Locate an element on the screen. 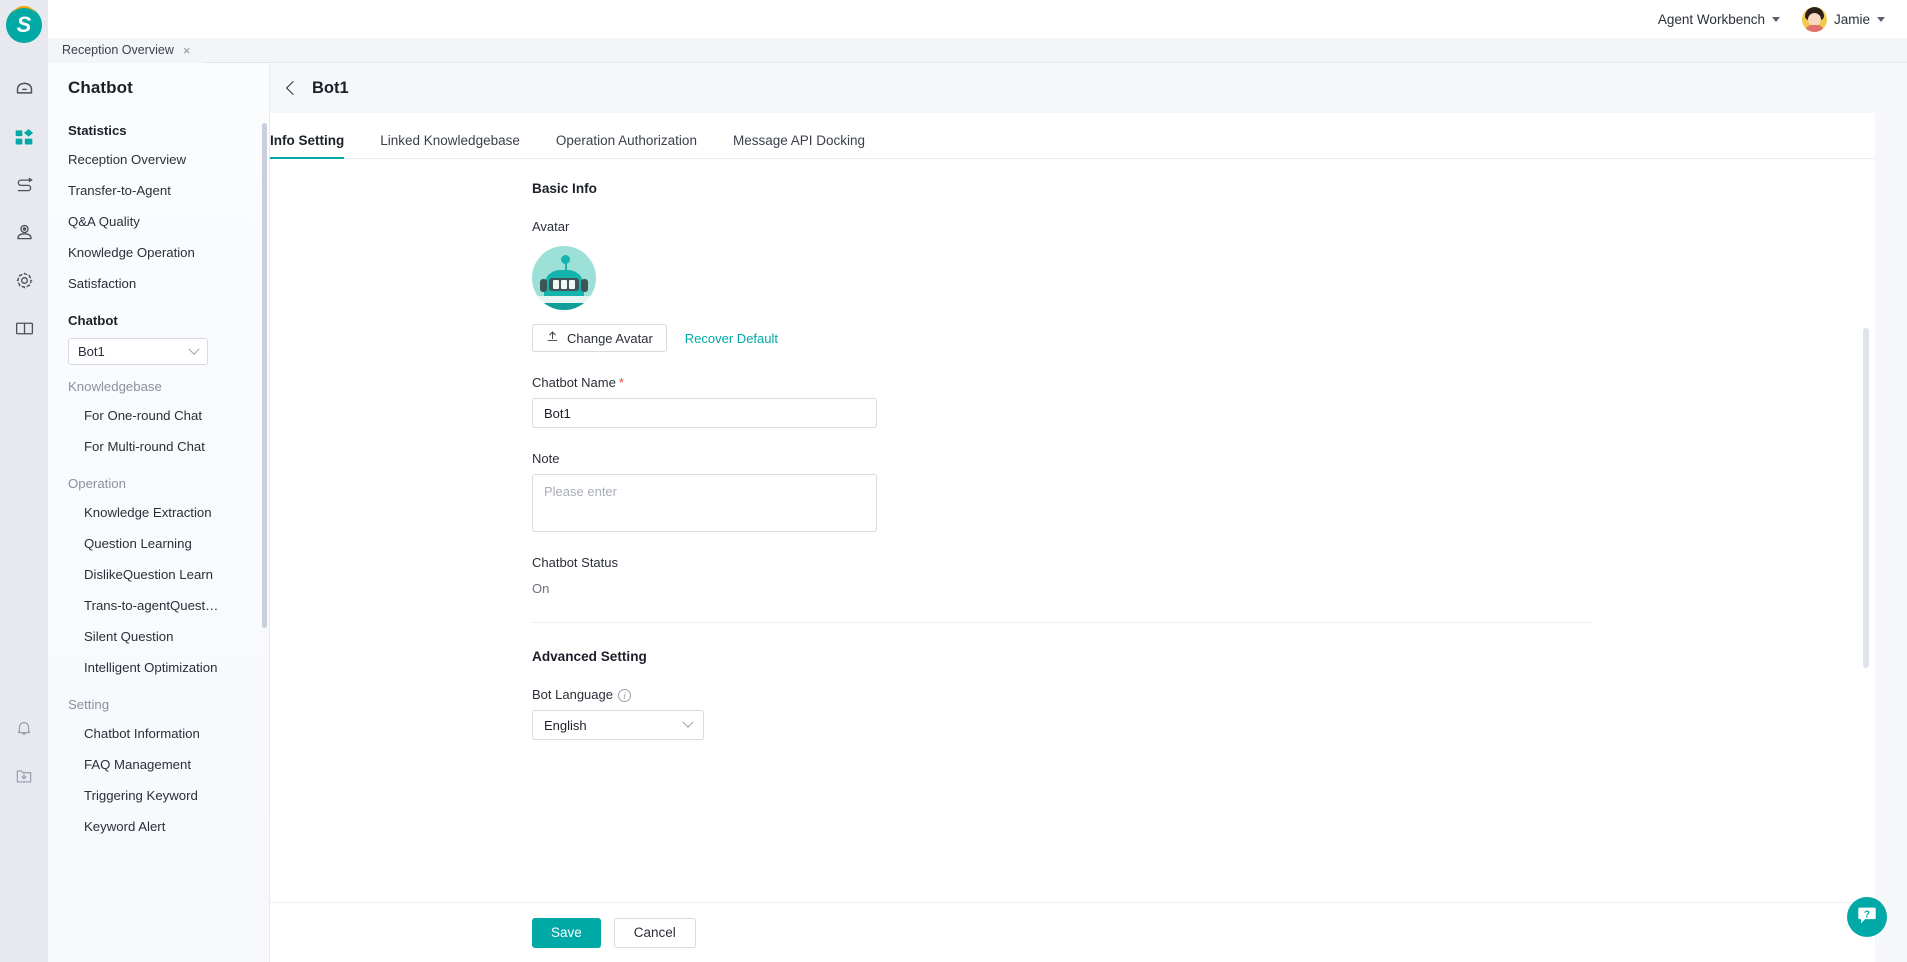 The height and width of the screenshot is (962, 1907). section-title-advanced-setting: Advanced Setting is located at coordinates (589, 656).